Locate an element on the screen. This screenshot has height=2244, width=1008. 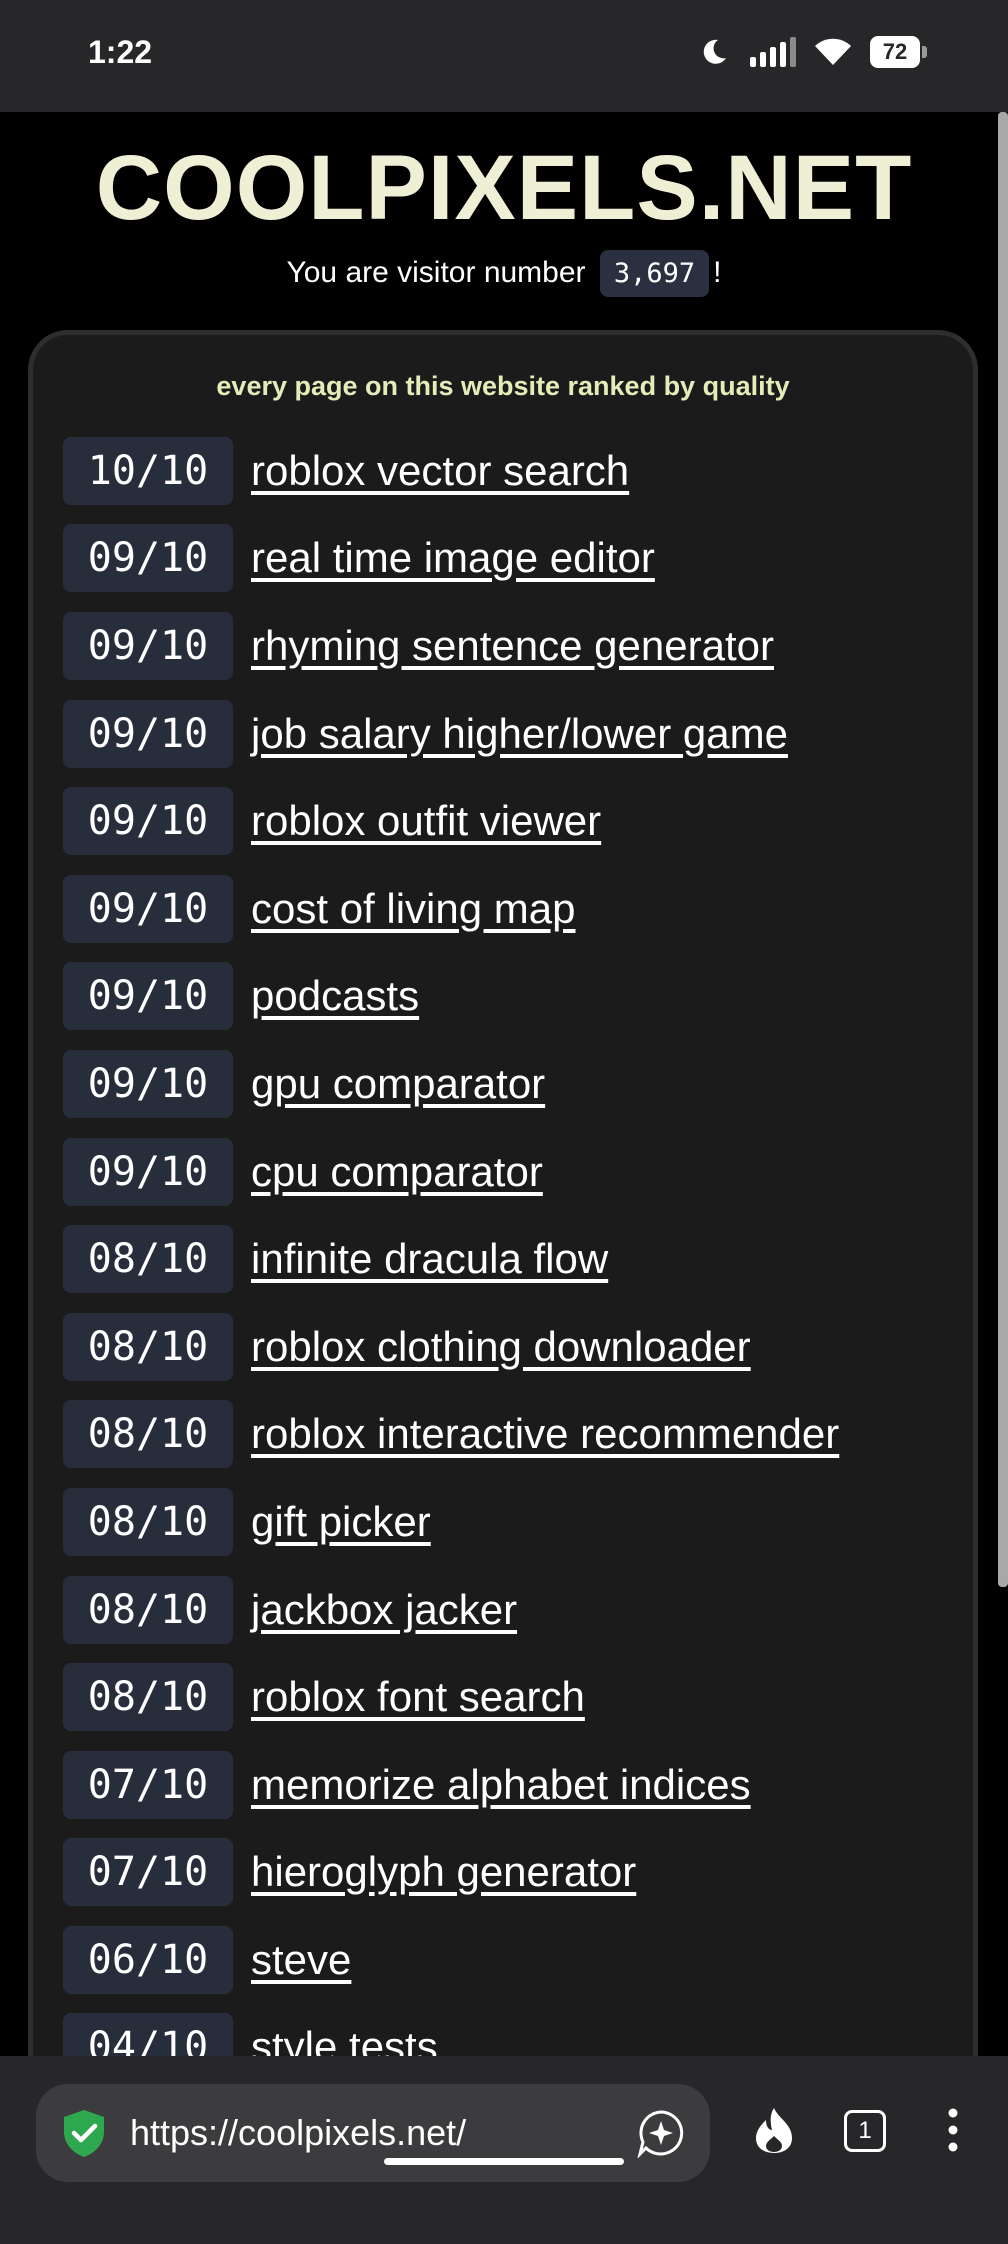
ranking-row: 08/10 roblox clothing downloader is located at coordinates (513, 1347).